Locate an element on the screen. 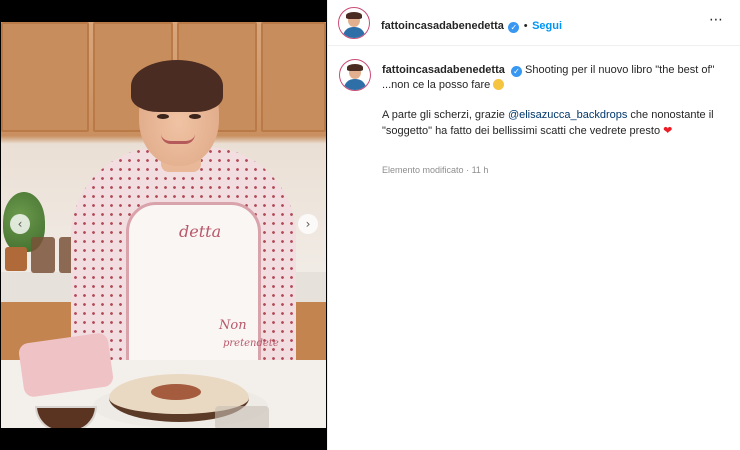 This screenshot has width=740, height=450. jar is located at coordinates (43, 255).